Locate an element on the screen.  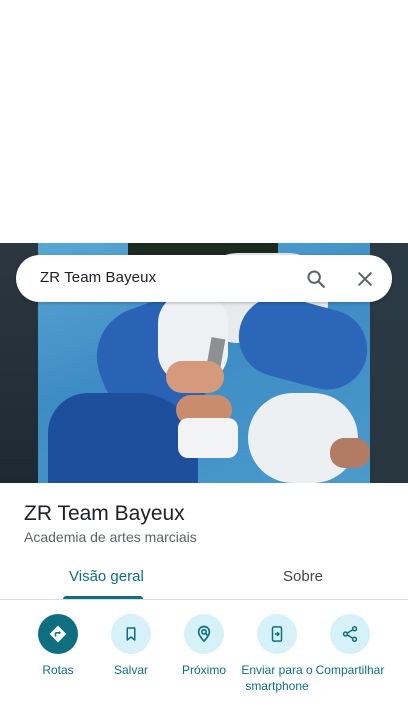
save-button: Salvar is located at coordinates (131, 646).